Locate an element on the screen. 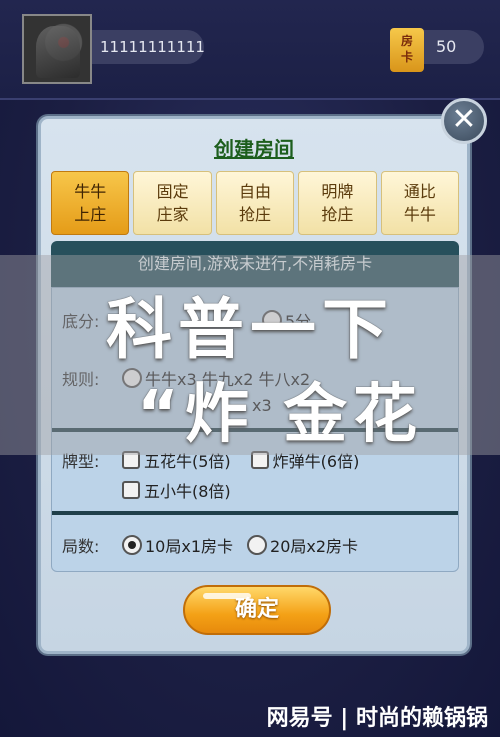 This screenshot has height=737, width=500. radio-selected-icon is located at coordinates (132, 545).